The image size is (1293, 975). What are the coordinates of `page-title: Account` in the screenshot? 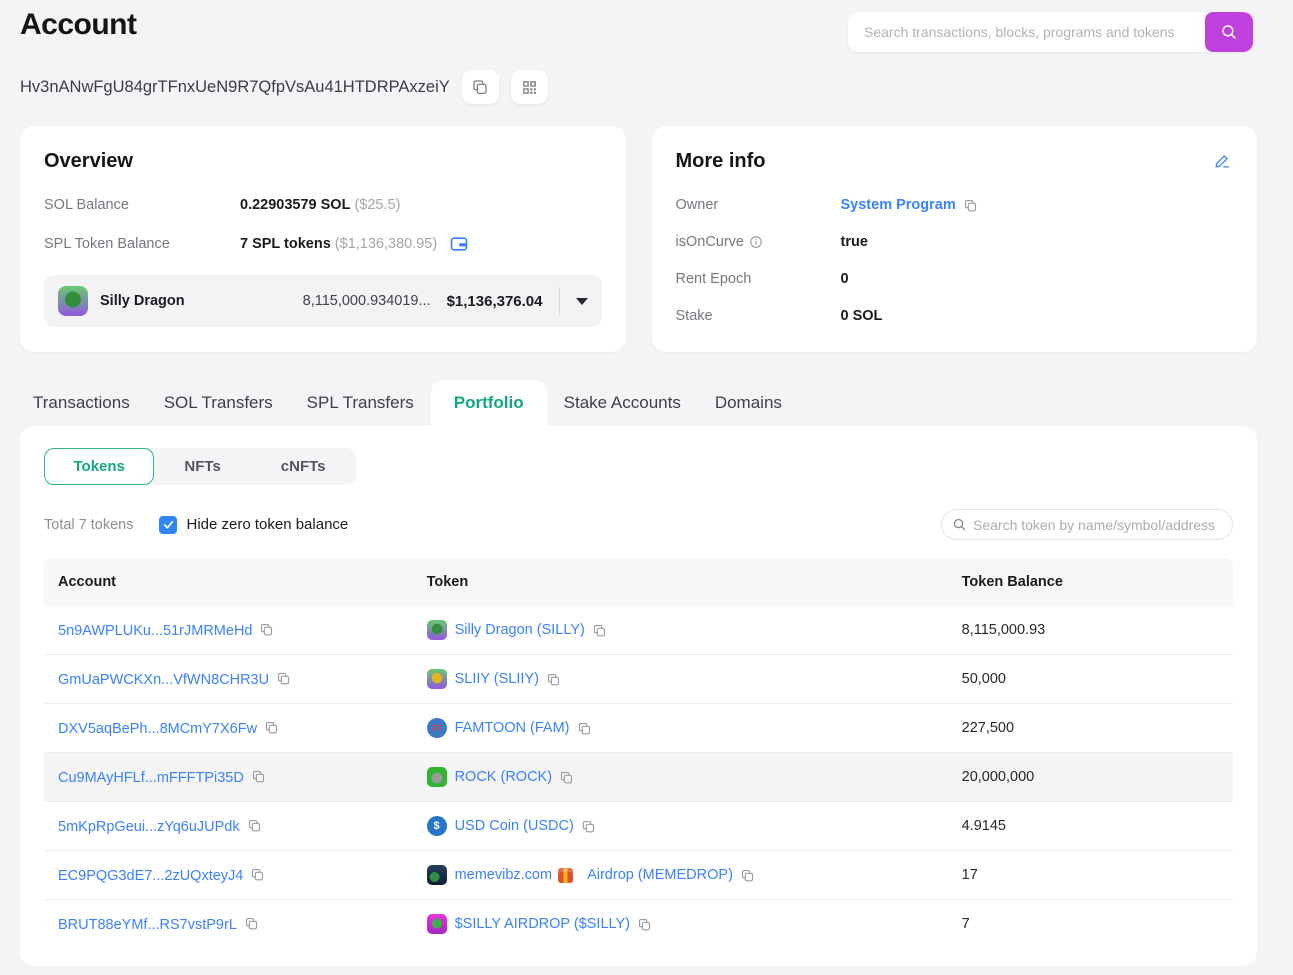 It's located at (78, 24).